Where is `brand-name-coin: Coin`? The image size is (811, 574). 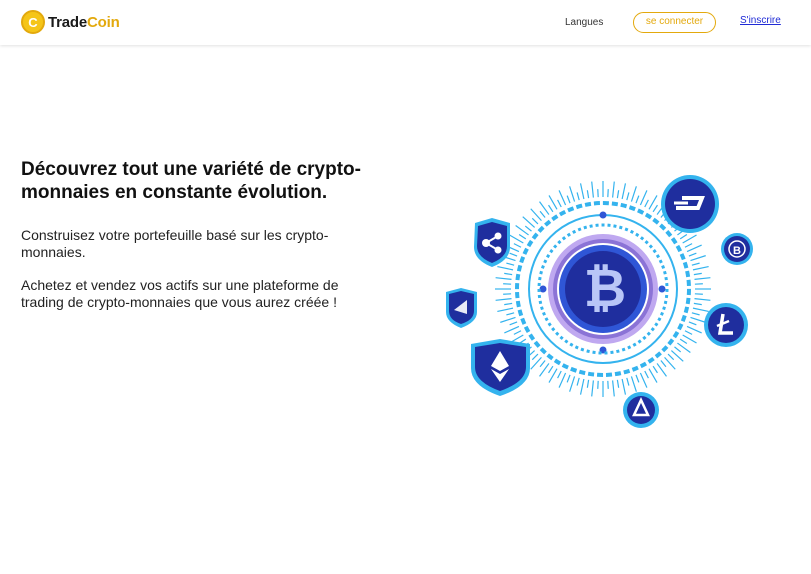 brand-name-coin: Coin is located at coordinates (103, 22).